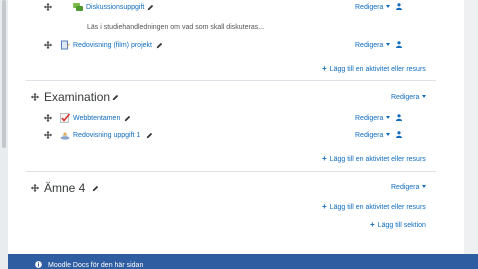  What do you see at coordinates (64, 188) in the screenshot?
I see `section-title-amne-4: Ämne 4` at bounding box center [64, 188].